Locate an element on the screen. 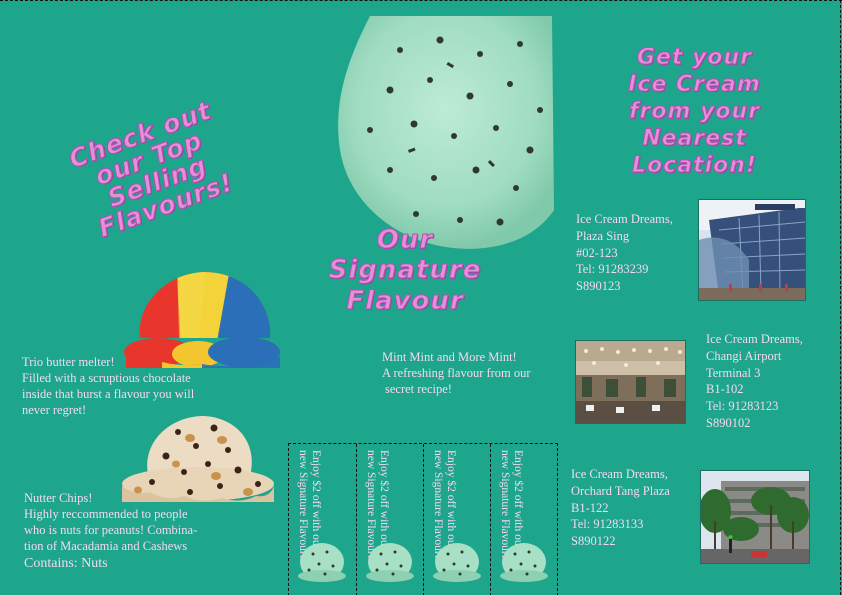 The height and width of the screenshot is (595, 842). heading-line: Signature is located at coordinates (405, 270).